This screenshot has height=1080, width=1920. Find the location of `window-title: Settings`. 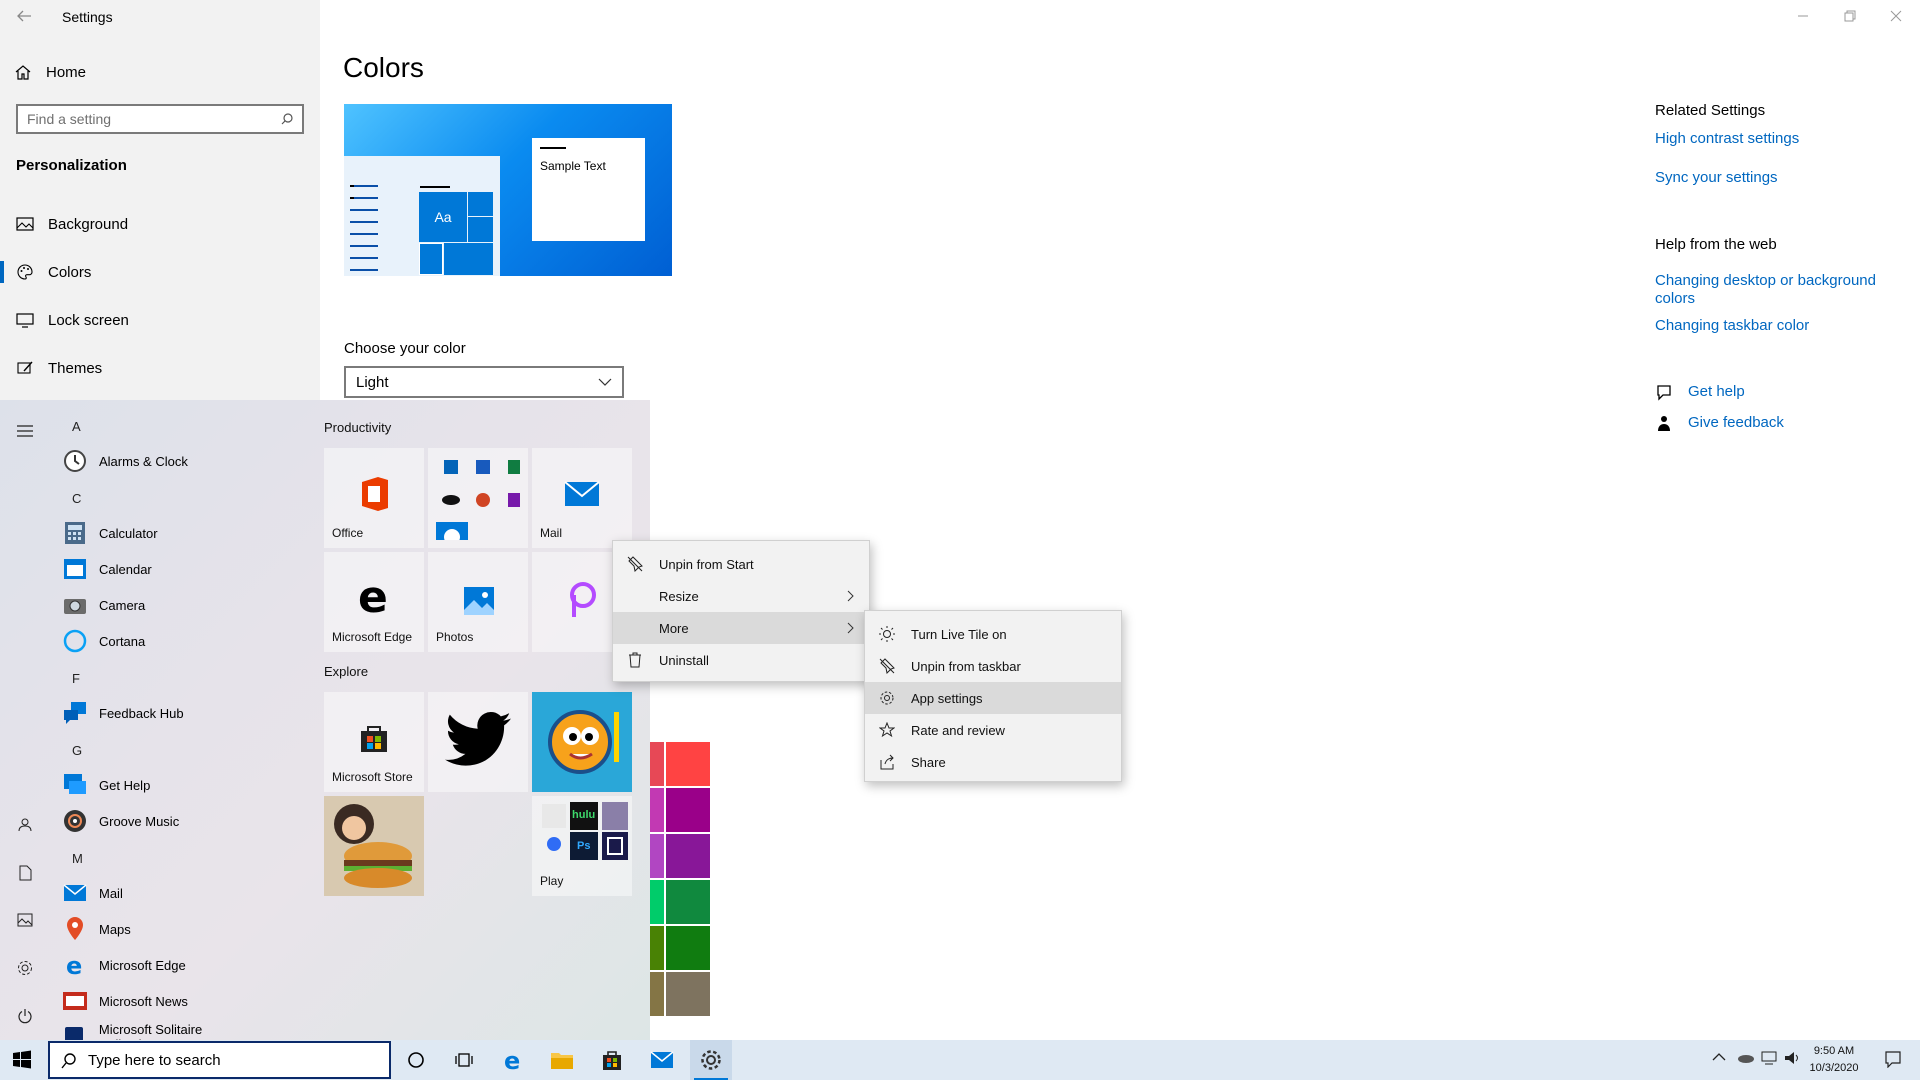

window-title: Settings is located at coordinates (87, 17).